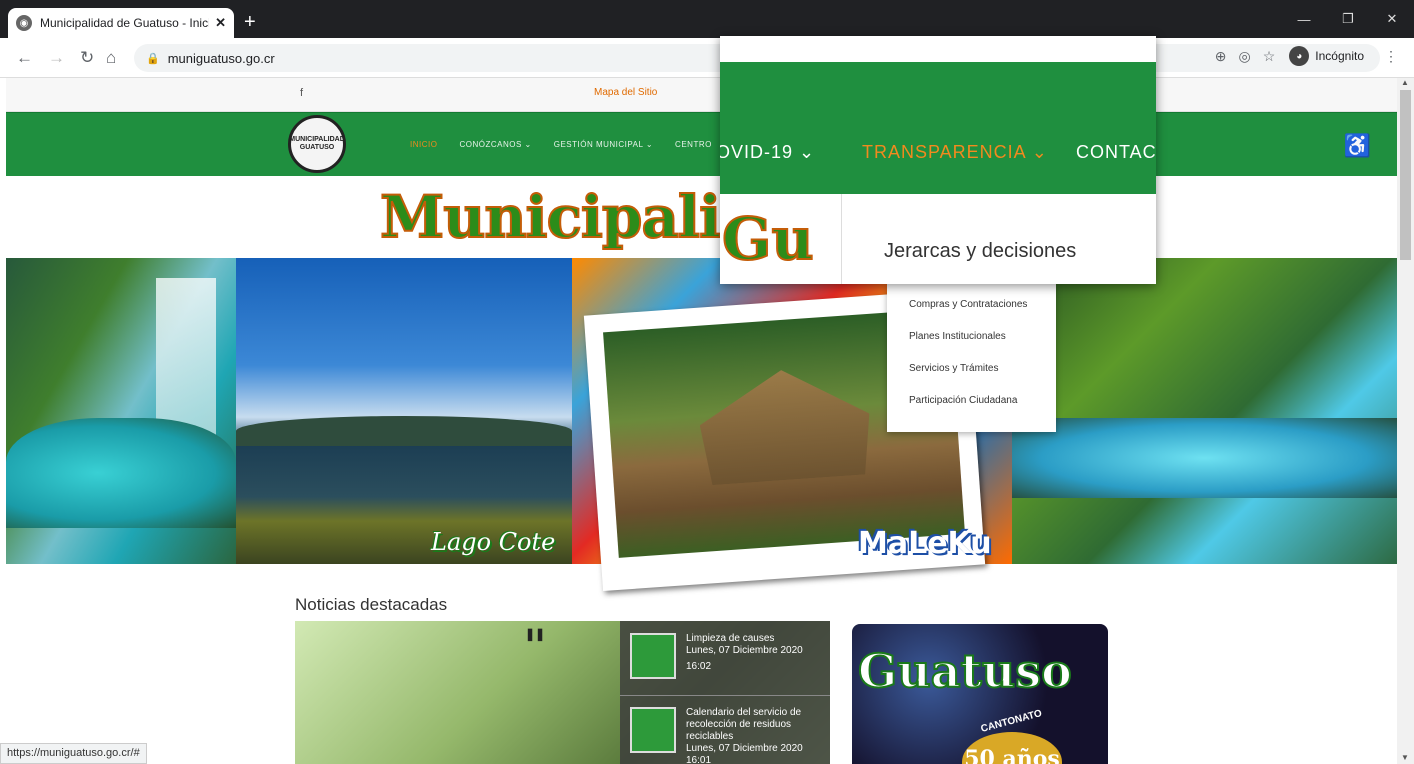 The width and height of the screenshot is (1414, 764). I want to click on lago-cote-caption: Lago Cote, so click(493, 542).